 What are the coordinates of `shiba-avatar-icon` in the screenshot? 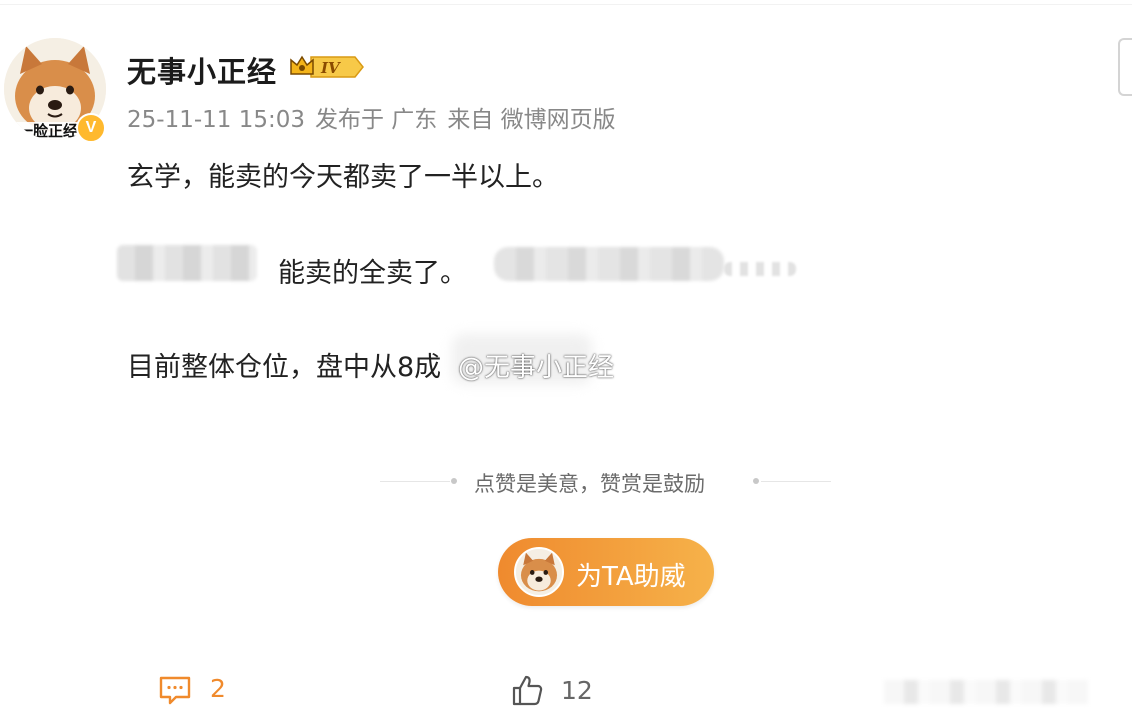 It's located at (539, 572).